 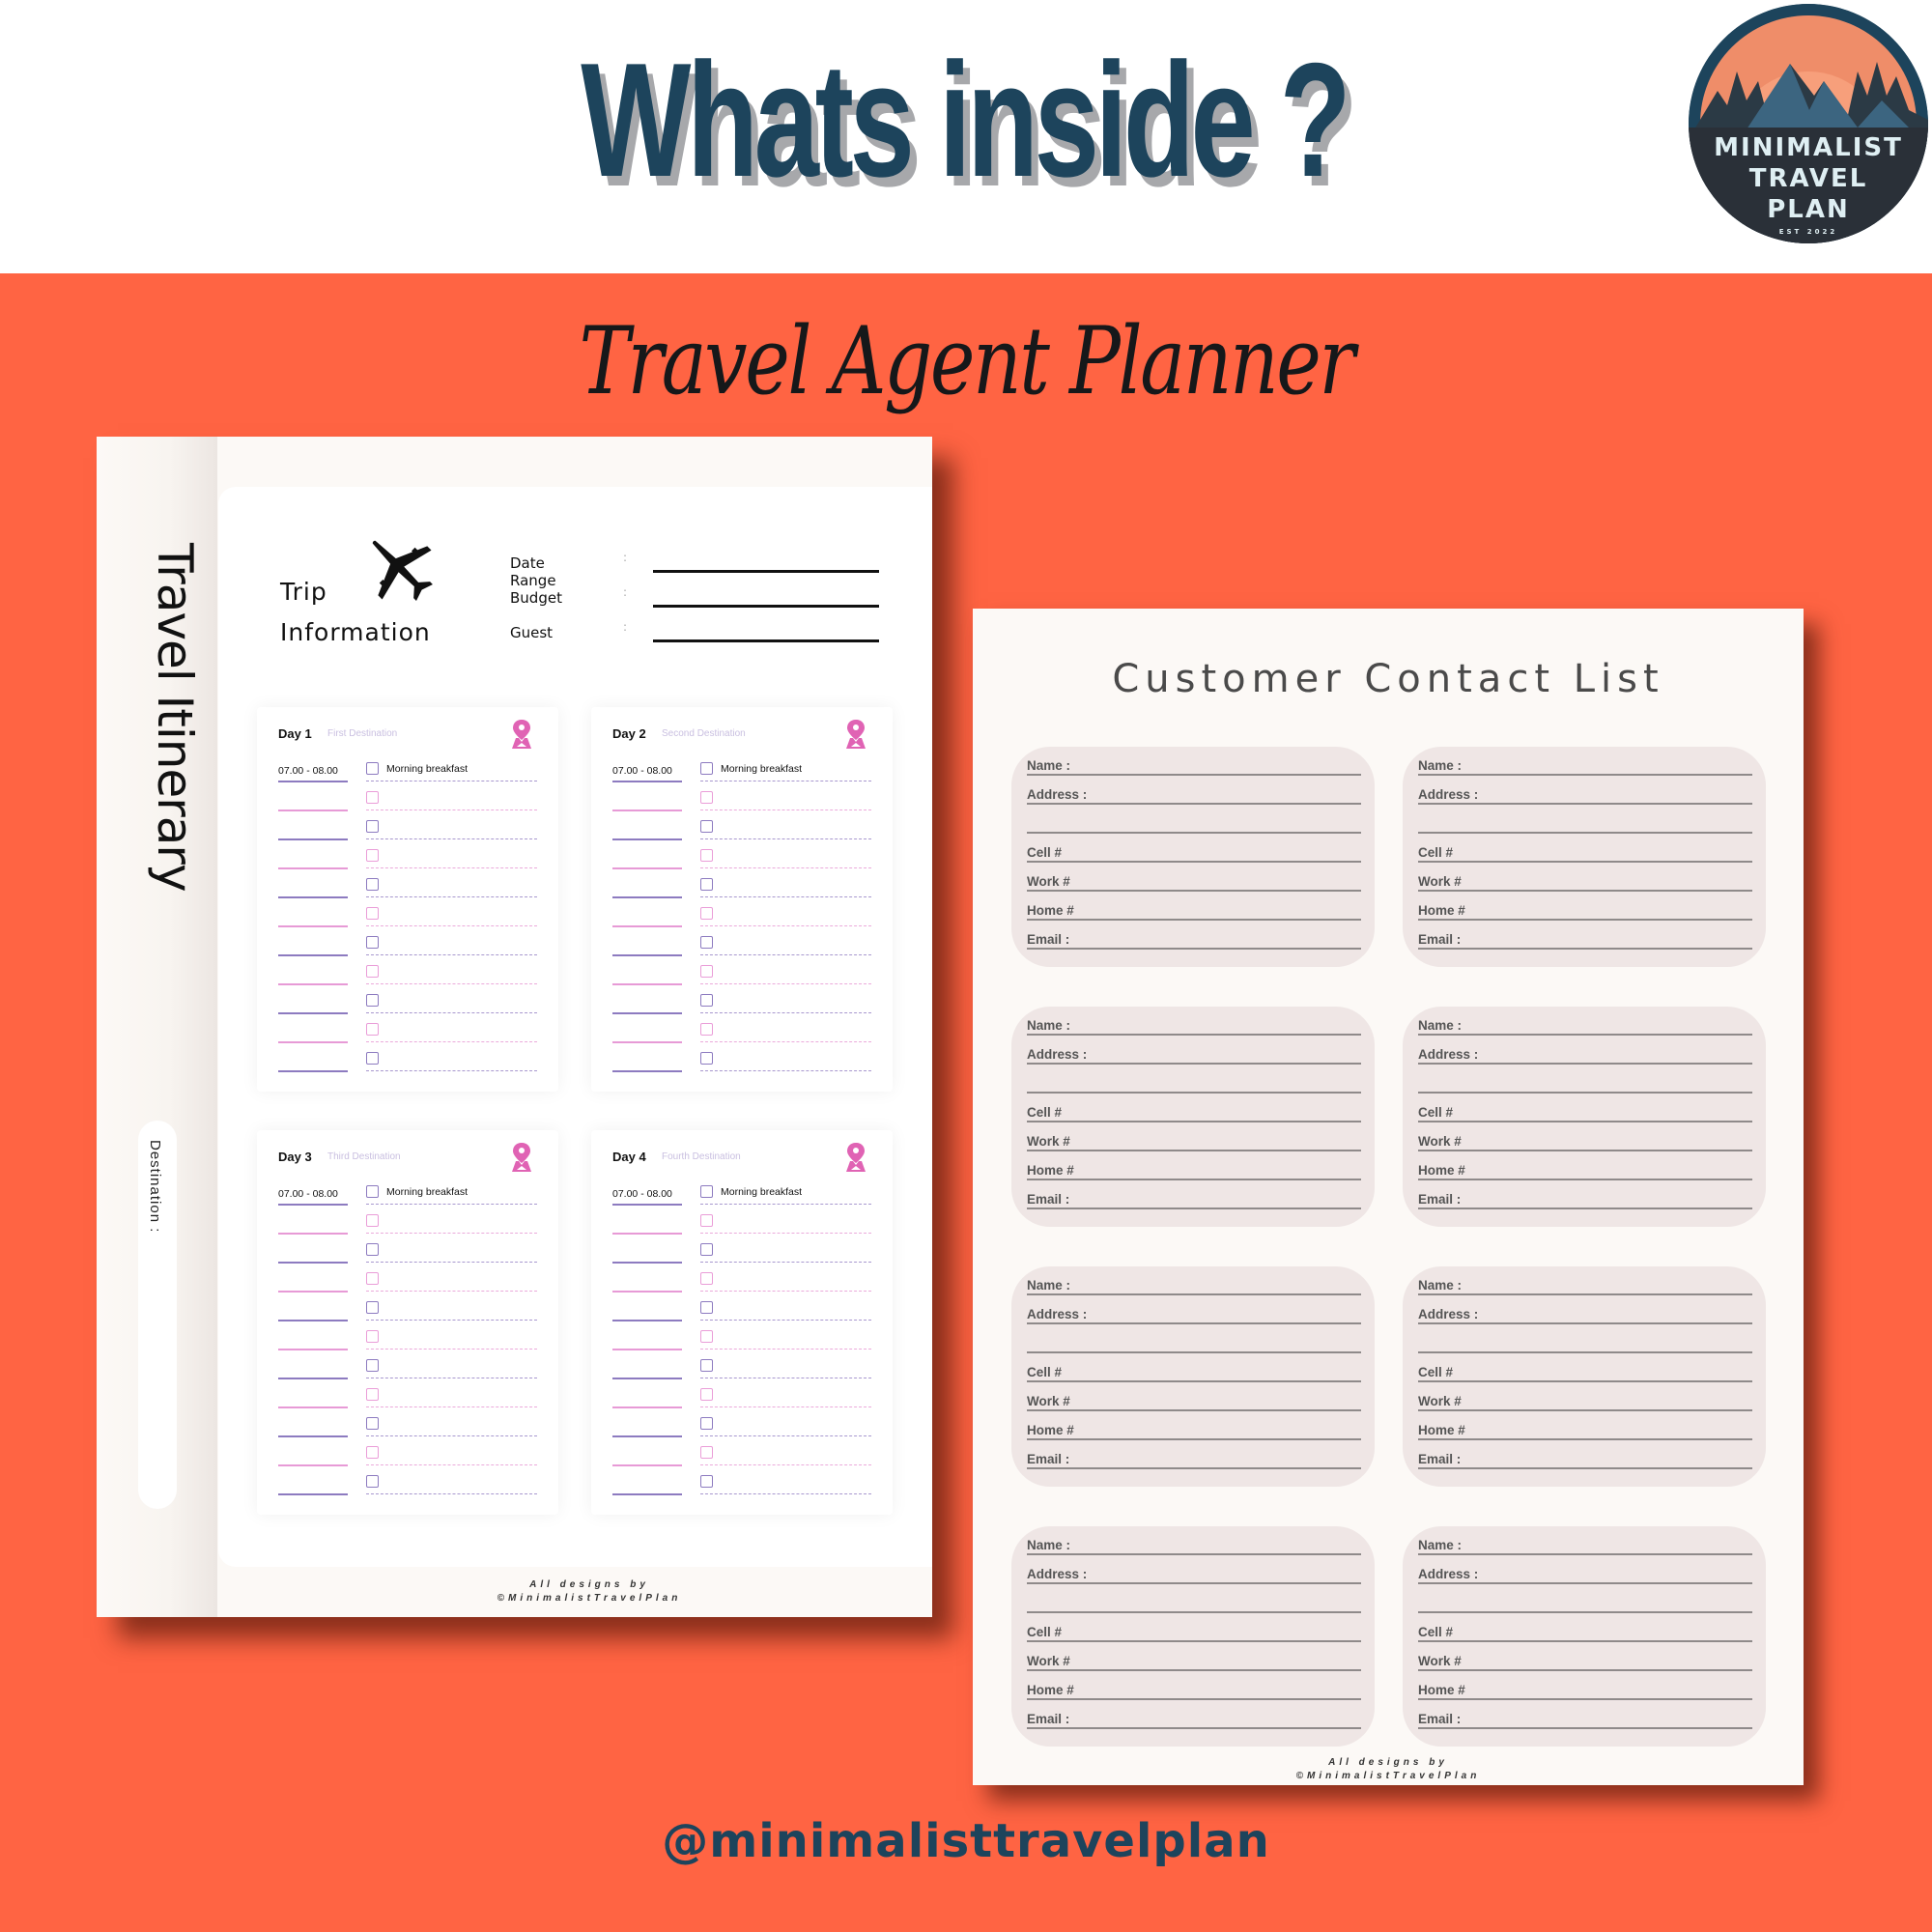 I want to click on social-handle: @minimalisttravelplan, so click(x=966, y=1841).